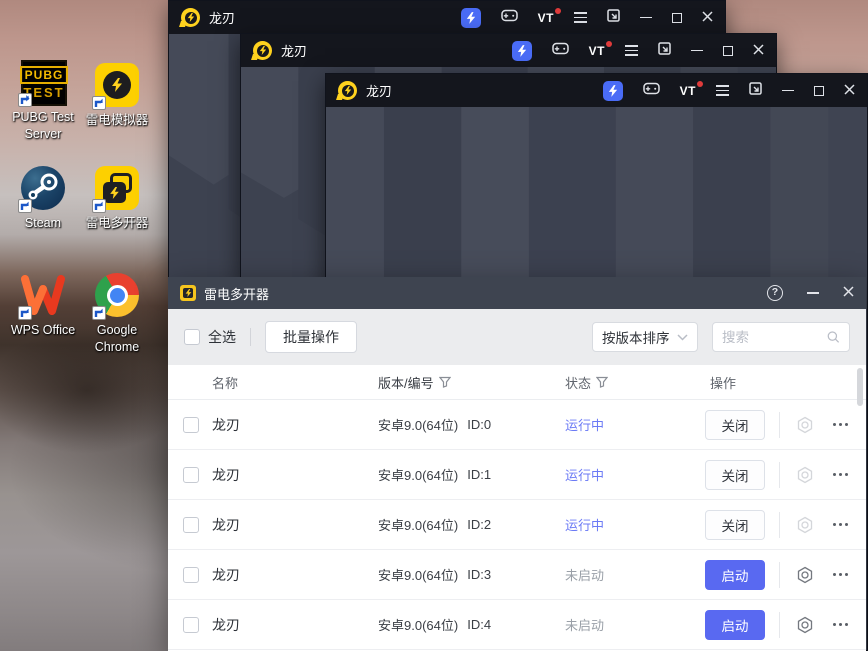  Describe the element at coordinates (117, 314) in the screenshot. I see `desktop-icon-chrome: Google Chrome` at that location.